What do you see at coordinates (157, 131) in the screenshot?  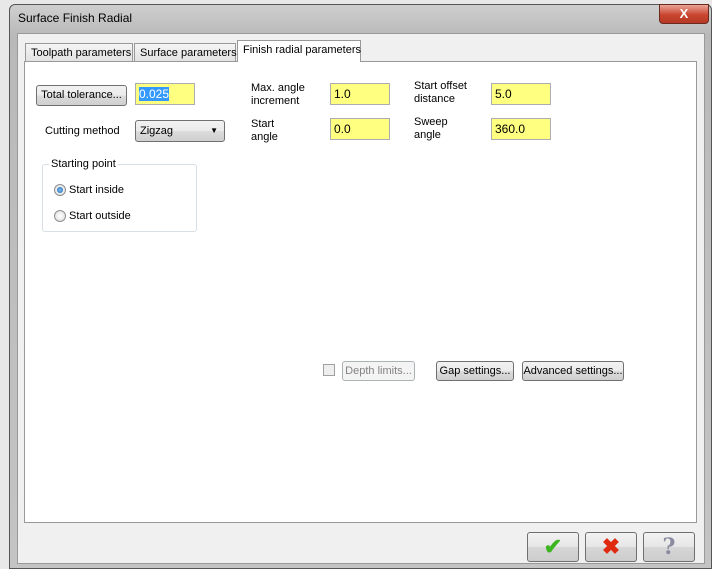 I see `cutting-method-value: Zigzag` at bounding box center [157, 131].